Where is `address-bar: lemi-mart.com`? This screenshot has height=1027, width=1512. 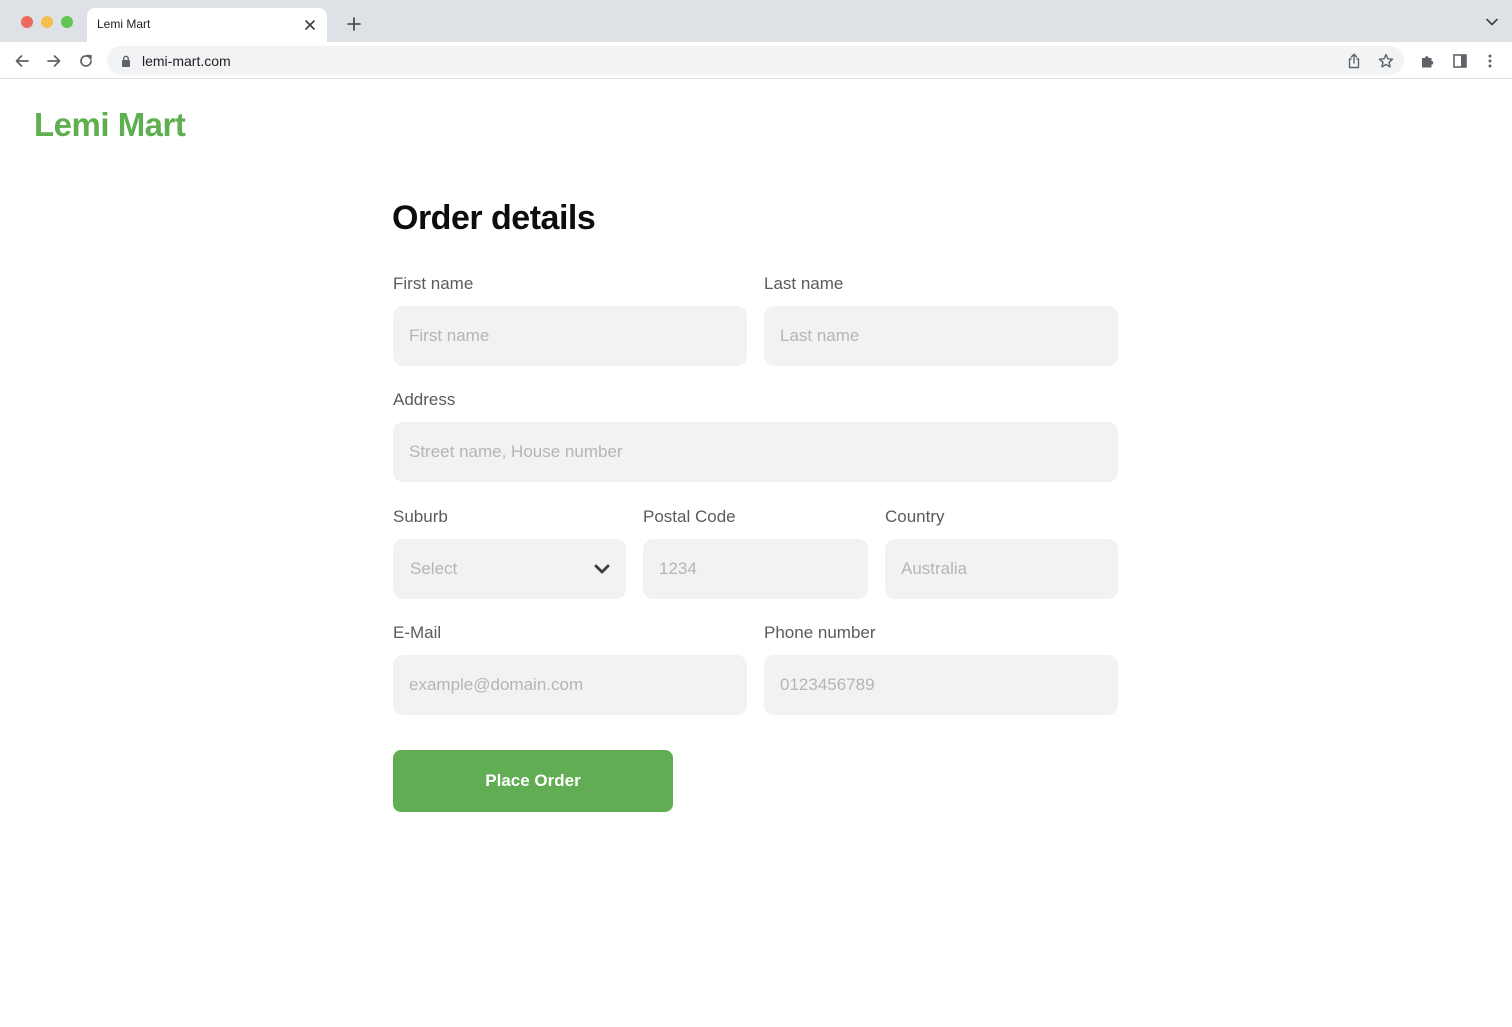
address-bar: lemi-mart.com is located at coordinates (755, 60).